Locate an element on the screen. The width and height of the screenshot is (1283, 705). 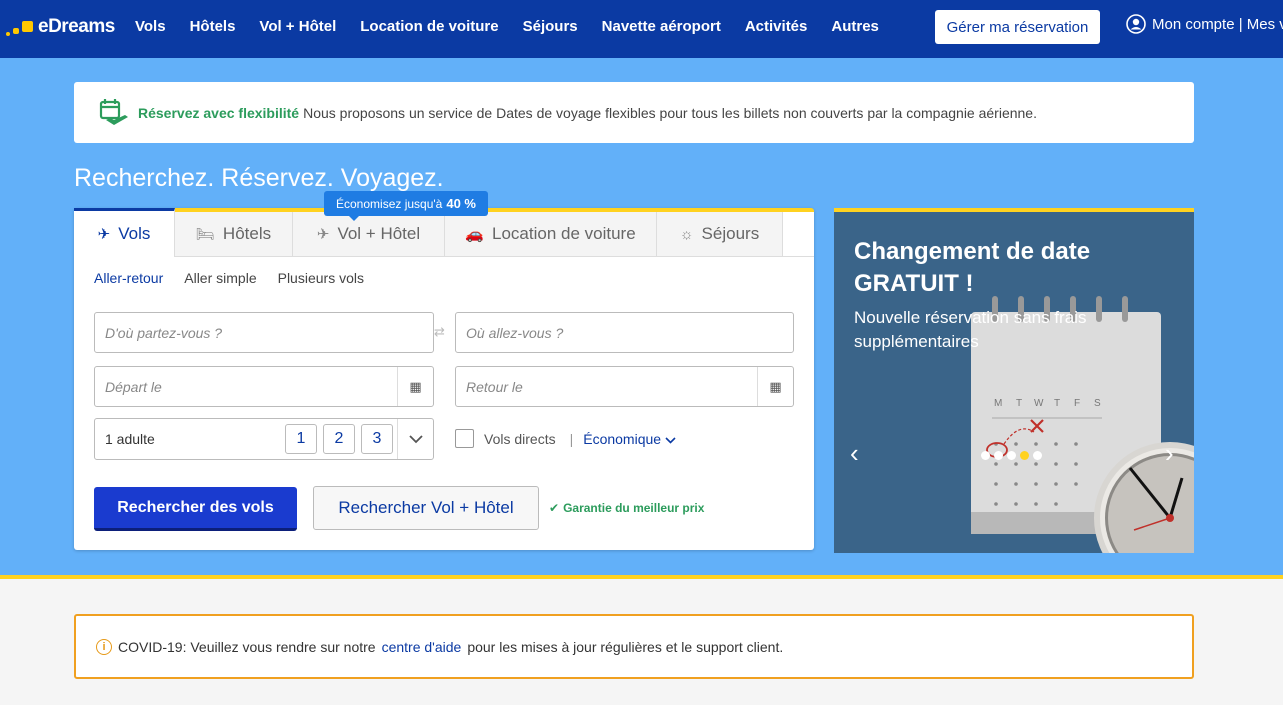
nav-item-location-voiture: Location de voiture is located at coordinates (429, 26).